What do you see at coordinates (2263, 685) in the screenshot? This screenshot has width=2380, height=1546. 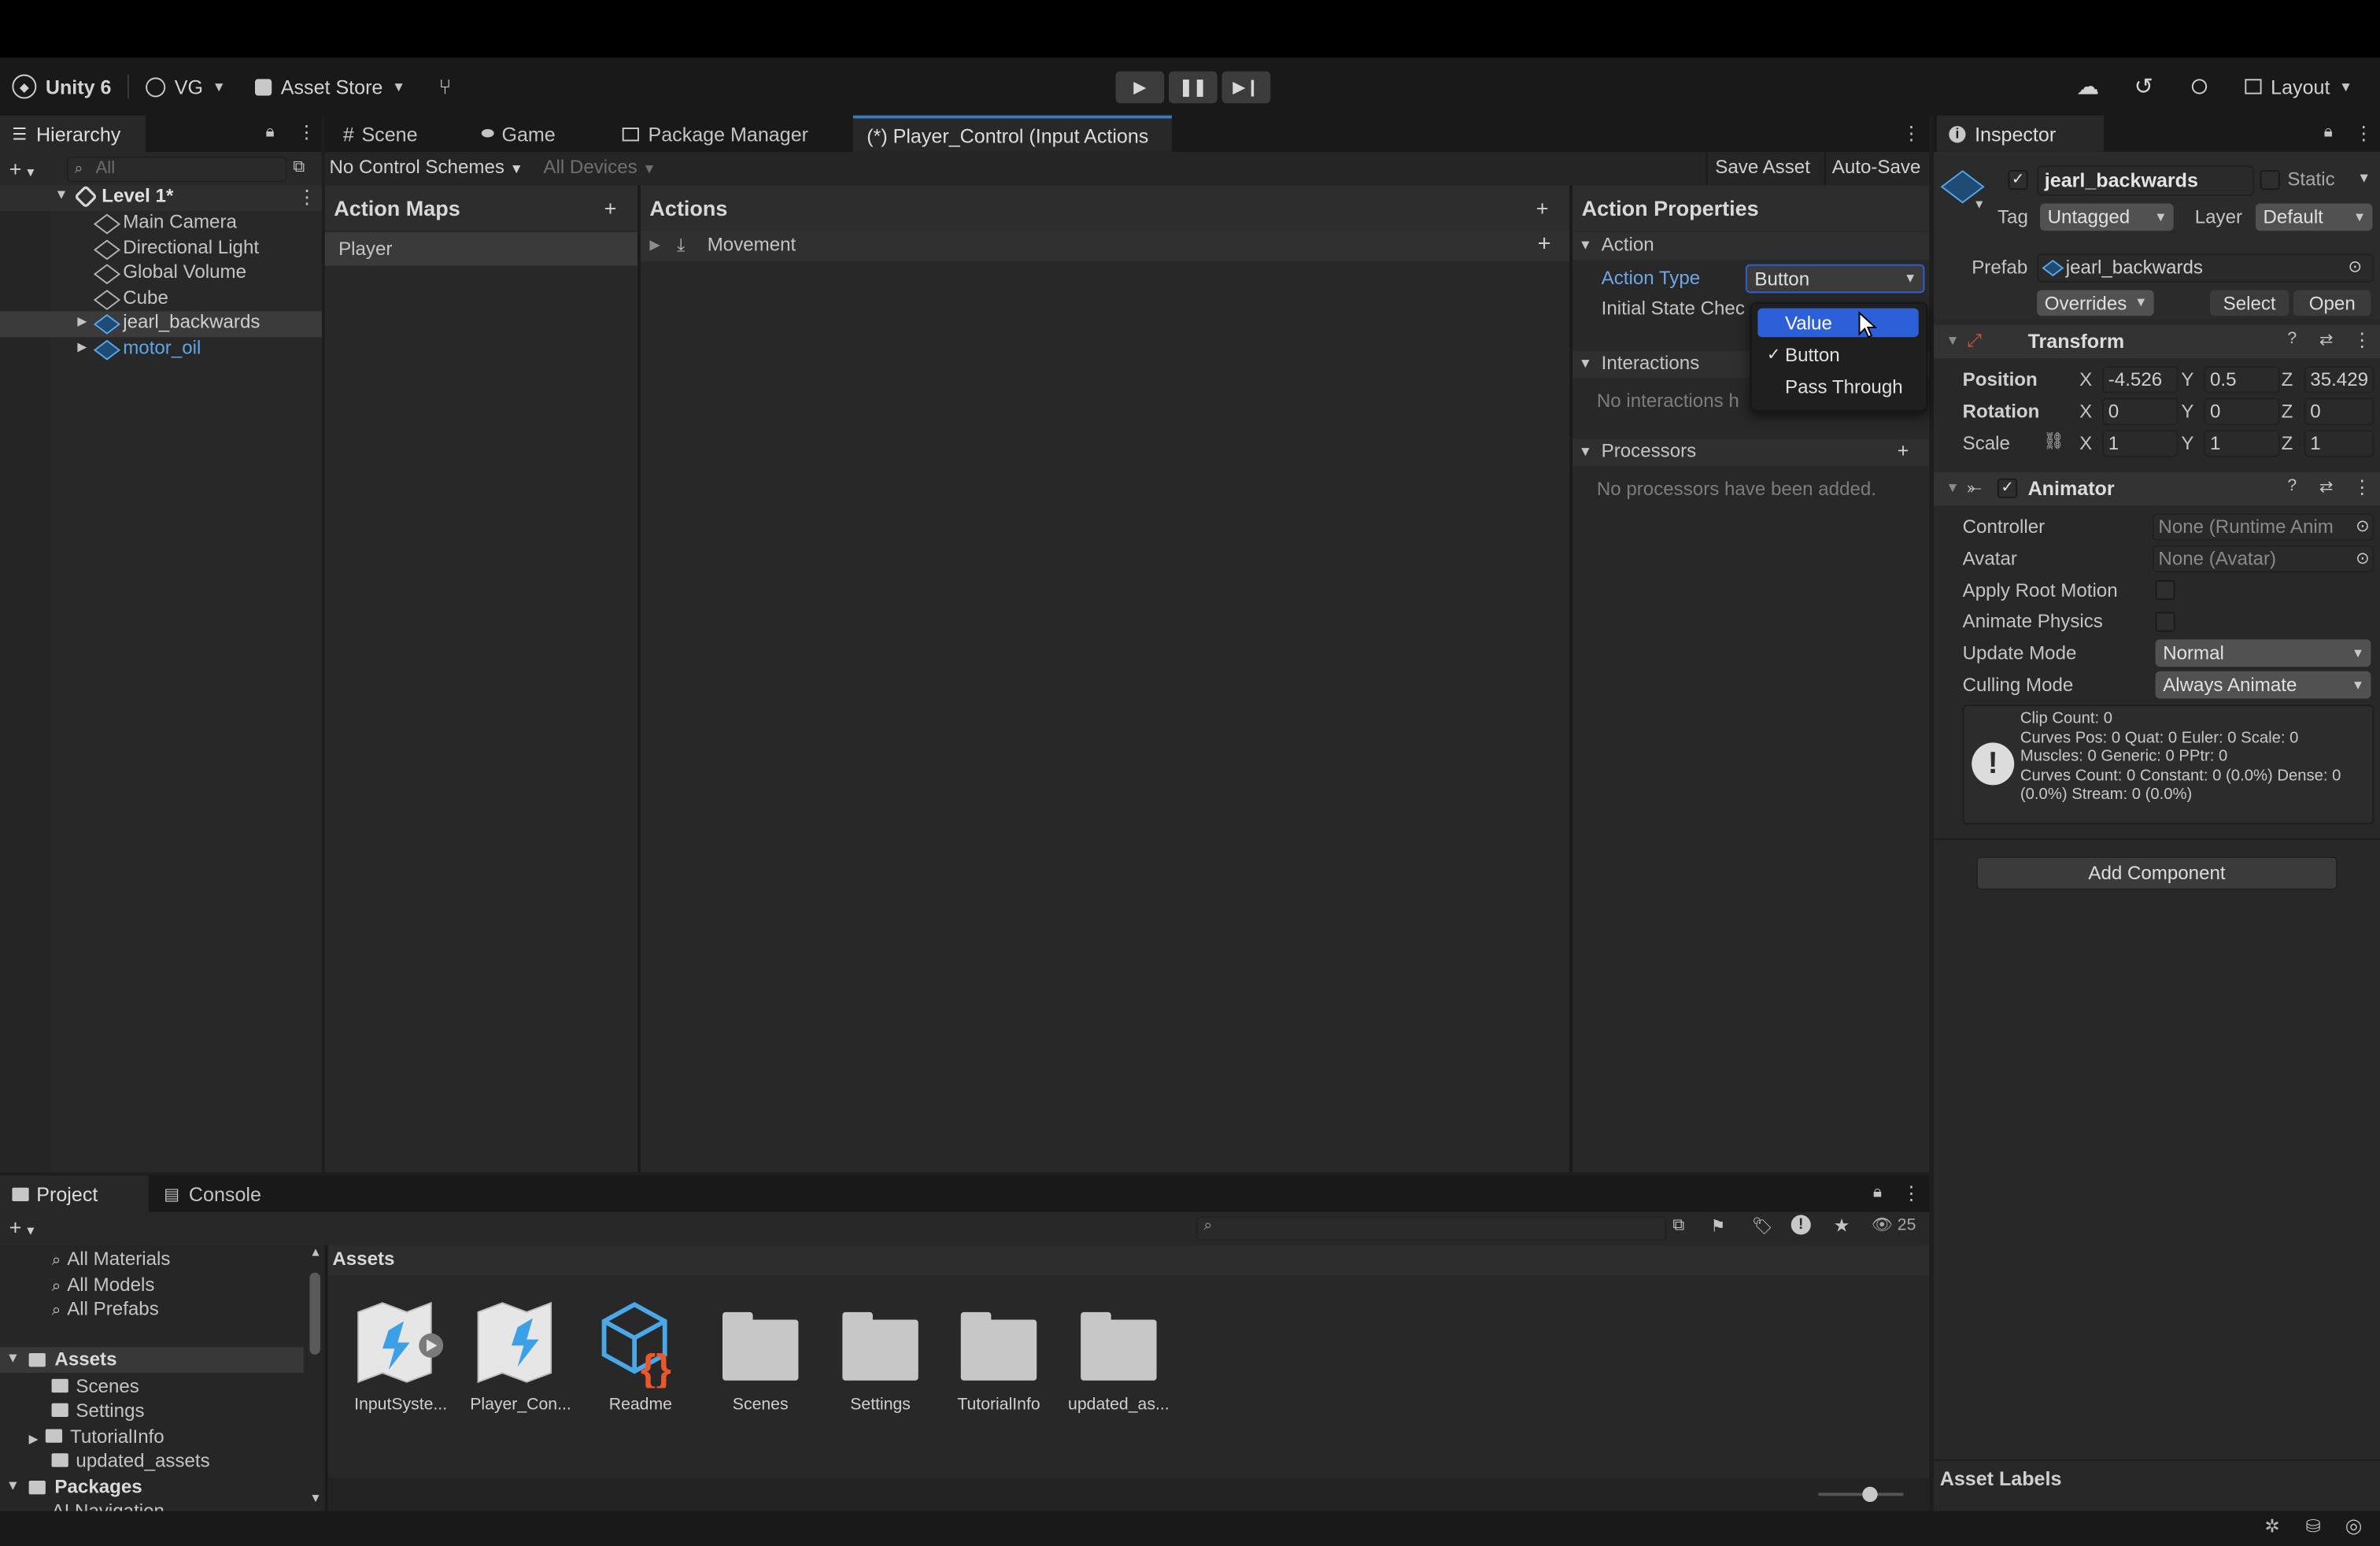 I see `culling-mode-dropdown: Always Animate` at bounding box center [2263, 685].